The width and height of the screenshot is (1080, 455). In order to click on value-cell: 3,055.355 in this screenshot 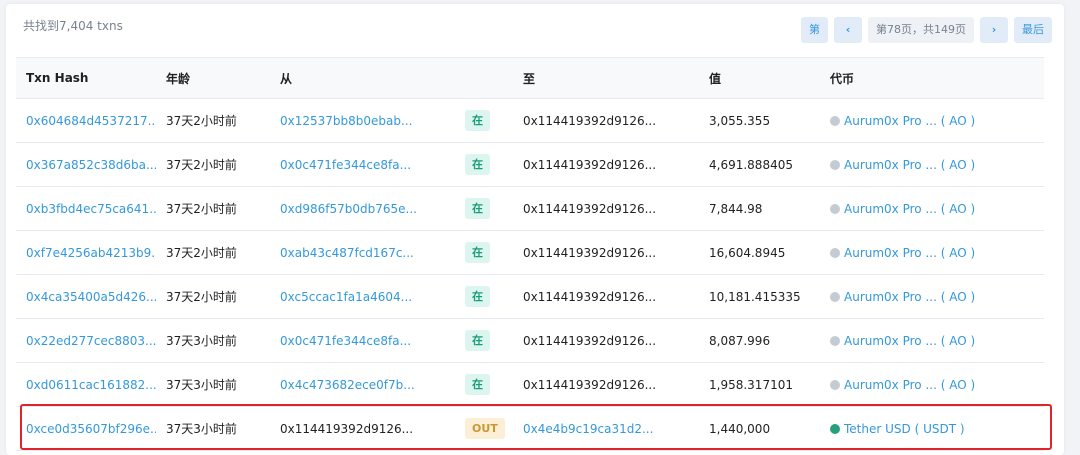, I will do `click(759, 120)`.